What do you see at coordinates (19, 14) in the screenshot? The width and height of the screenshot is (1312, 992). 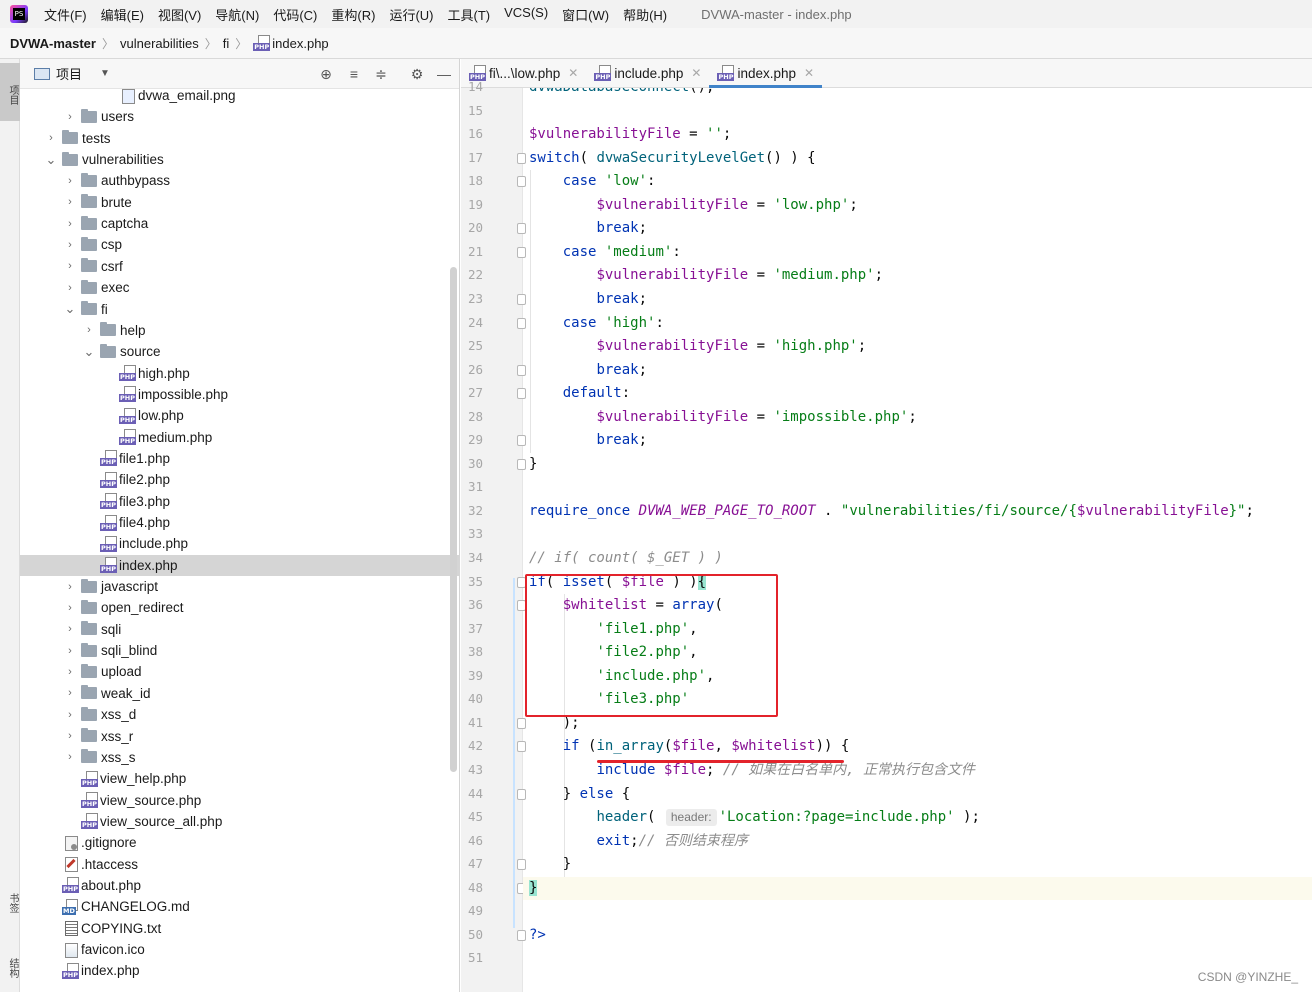 I see `phpstorm-logo-icon` at bounding box center [19, 14].